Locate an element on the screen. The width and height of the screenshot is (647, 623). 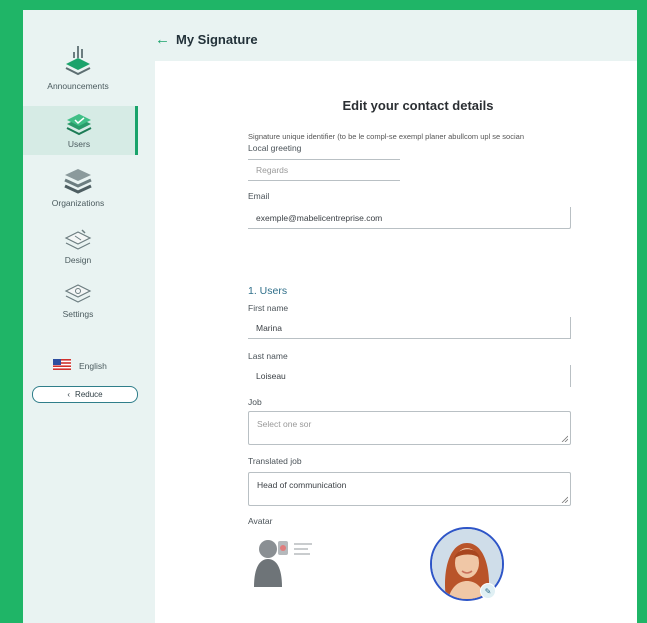
sidebar-item-label: Settings is located at coordinates (78, 314).